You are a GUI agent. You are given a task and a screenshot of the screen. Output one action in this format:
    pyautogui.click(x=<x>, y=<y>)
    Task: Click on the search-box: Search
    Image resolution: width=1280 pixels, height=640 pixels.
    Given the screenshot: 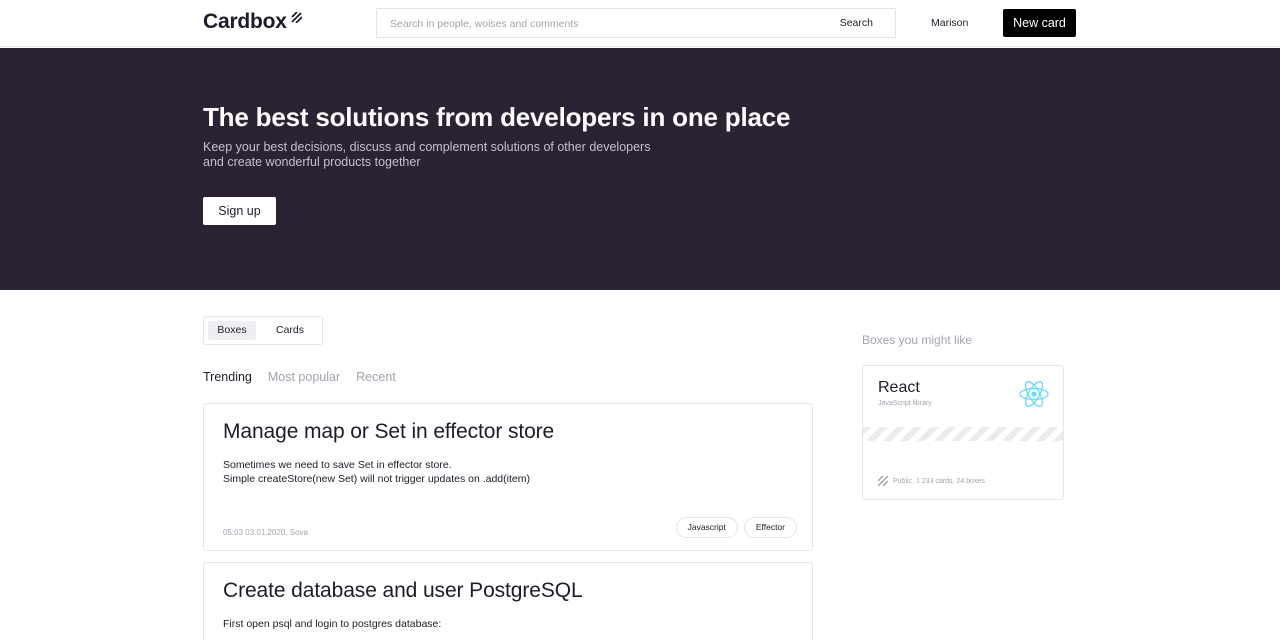 What is the action you would take?
    pyautogui.click(x=636, y=23)
    